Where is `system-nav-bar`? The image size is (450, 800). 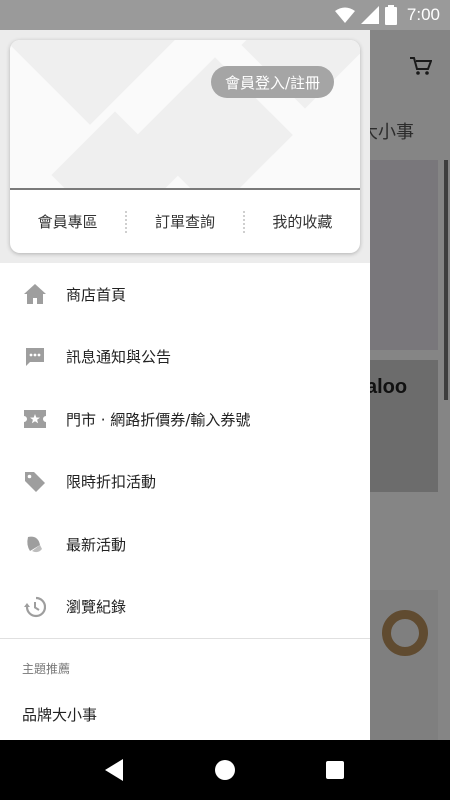 system-nav-bar is located at coordinates (225, 770).